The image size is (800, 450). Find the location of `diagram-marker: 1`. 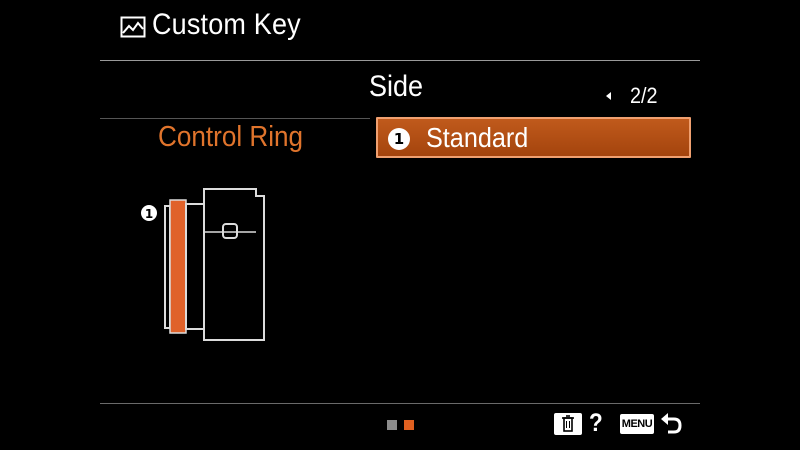

diagram-marker: 1 is located at coordinates (149, 213).